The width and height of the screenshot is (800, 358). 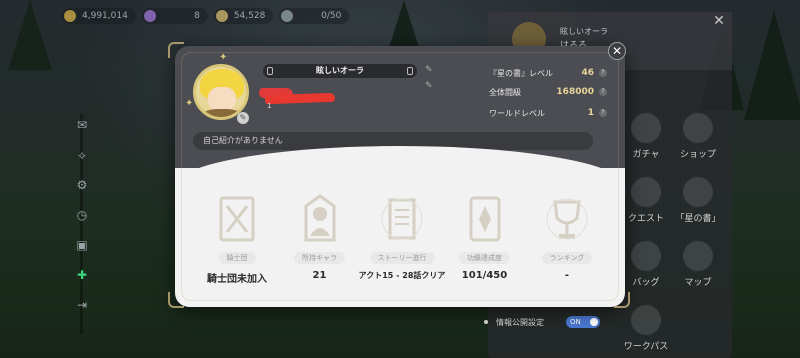 I want to click on left-side-nav: ✉ ⟡ ⚙ ◷ ▣ ✚ ⇥, so click(x=82, y=224).